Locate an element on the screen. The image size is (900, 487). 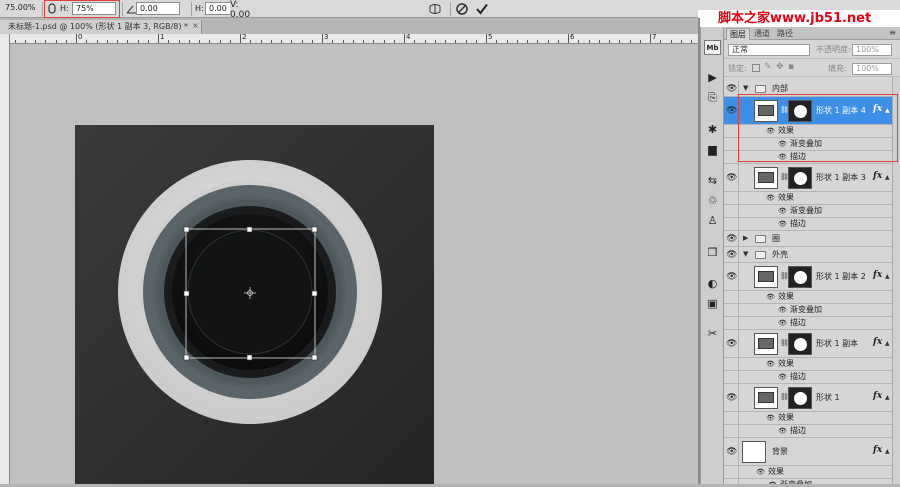
fill-input: 100% is located at coordinates (872, 69).